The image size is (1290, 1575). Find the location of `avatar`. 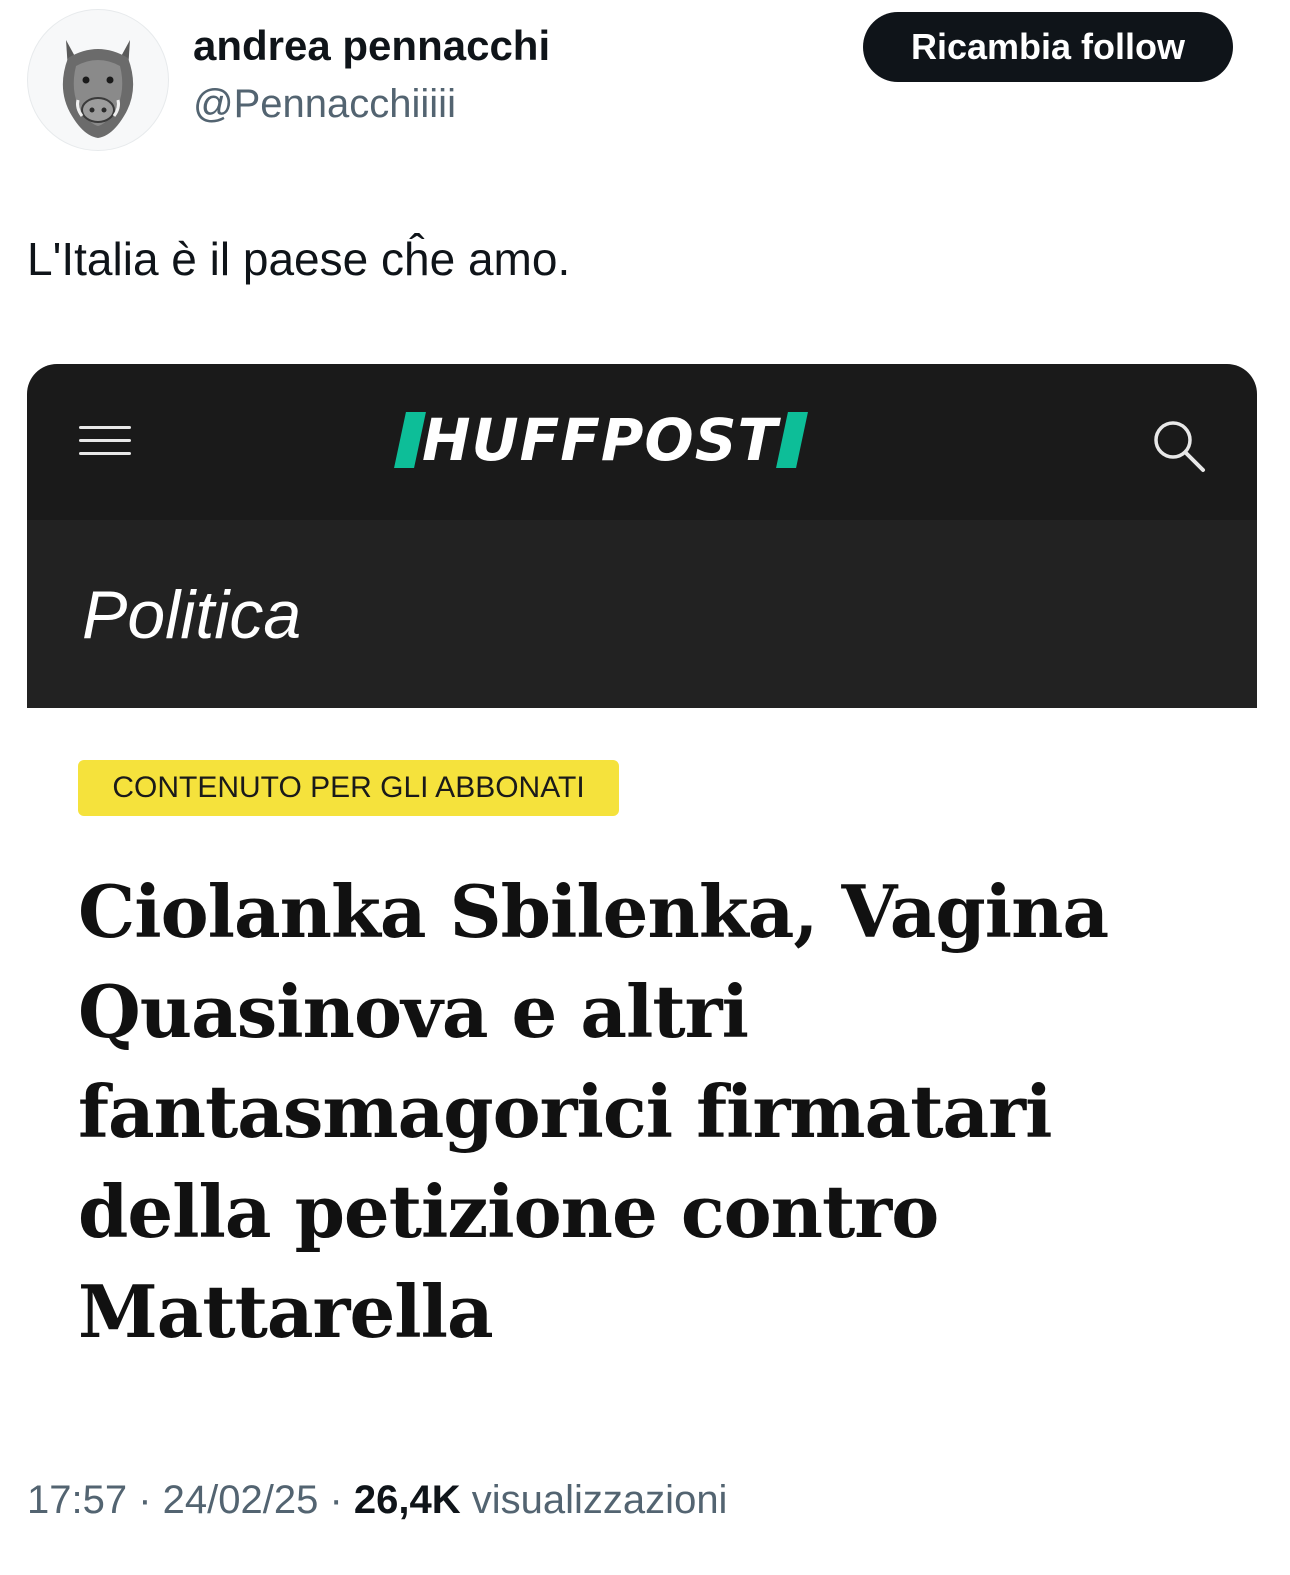

avatar is located at coordinates (98, 80).